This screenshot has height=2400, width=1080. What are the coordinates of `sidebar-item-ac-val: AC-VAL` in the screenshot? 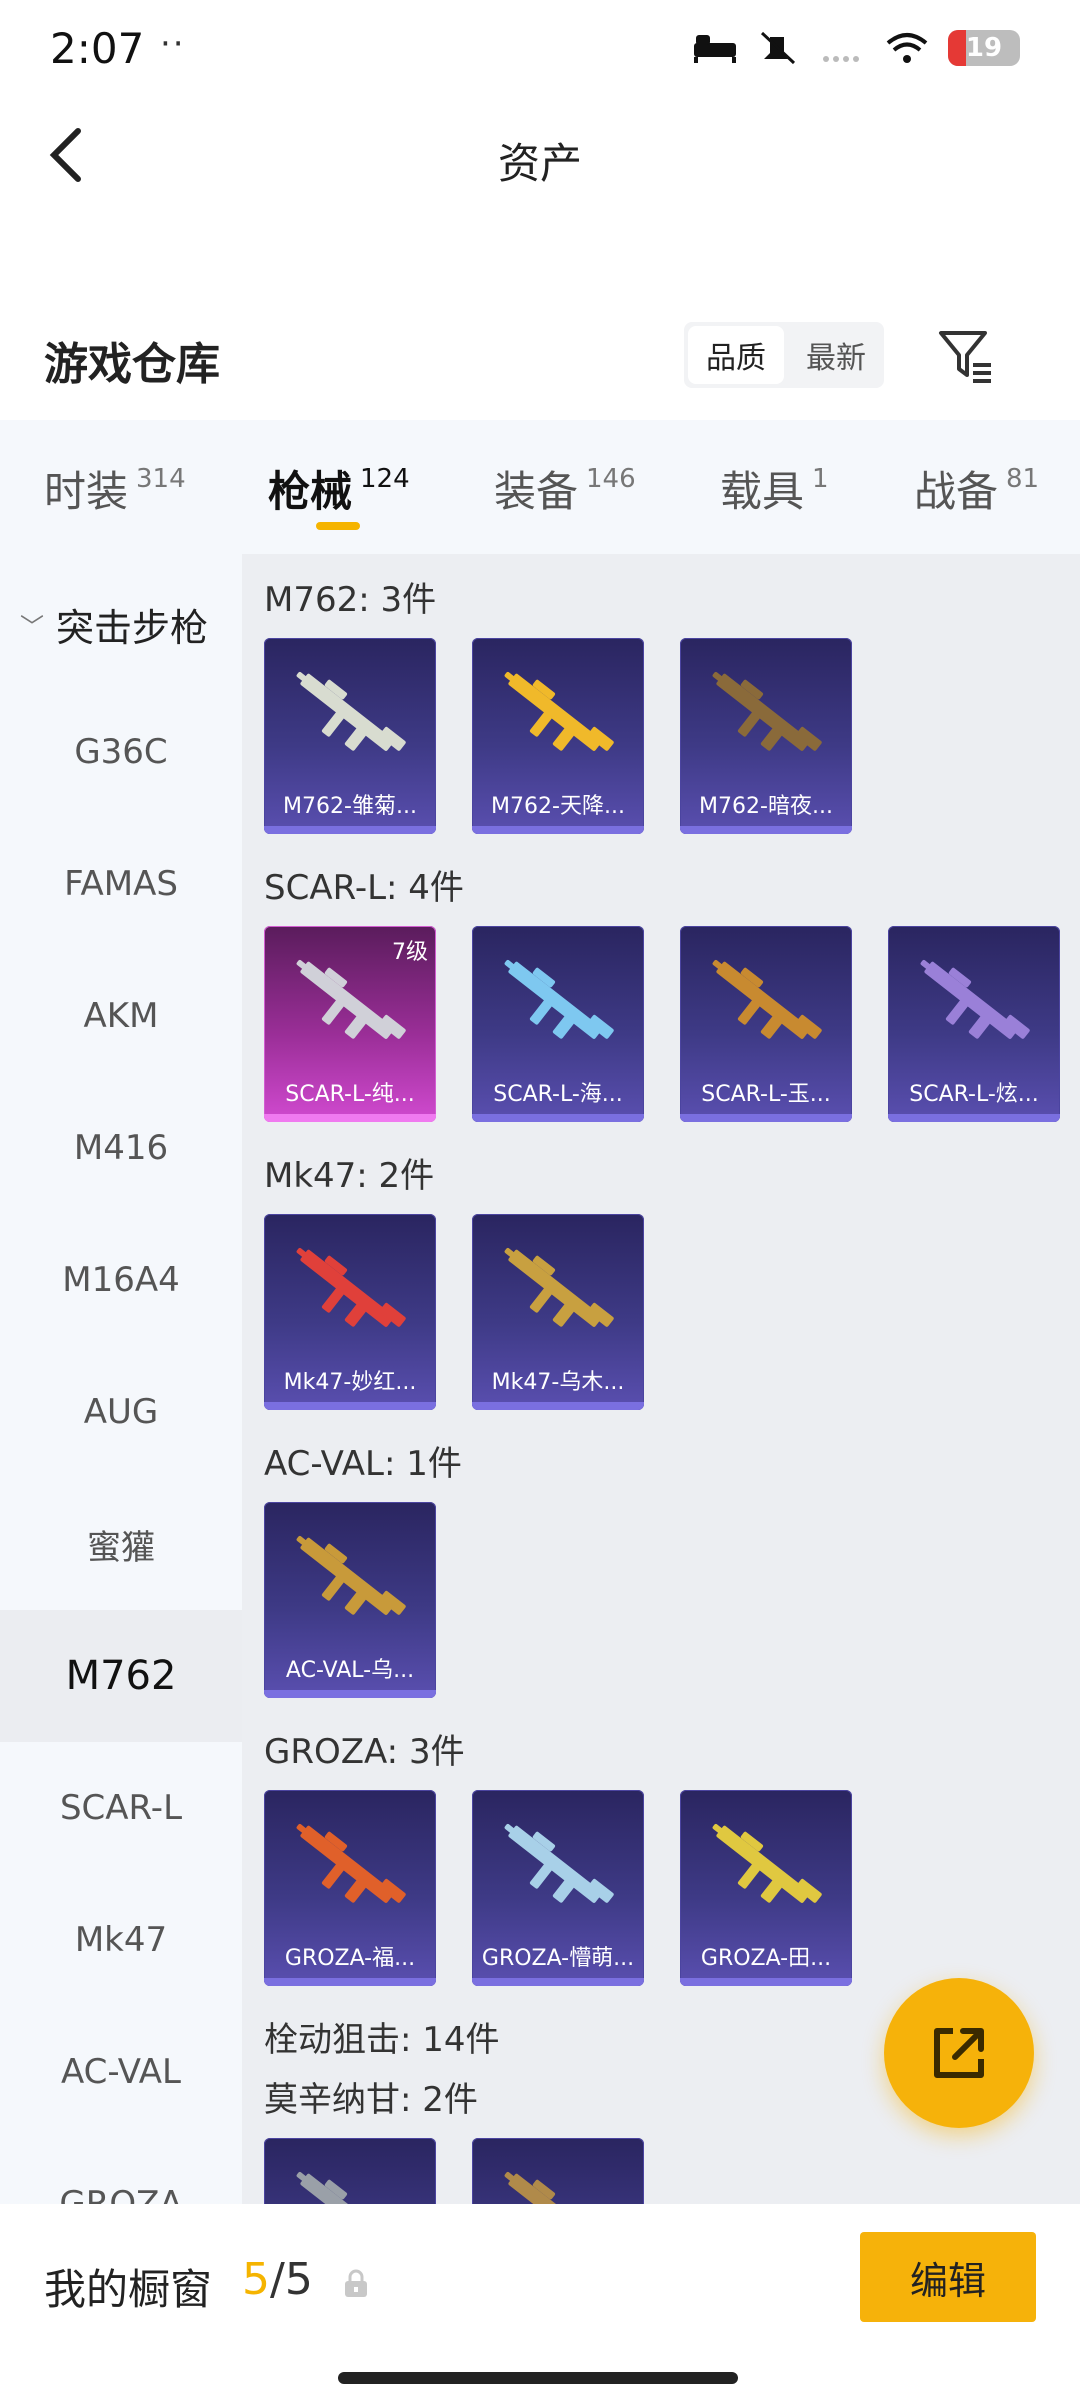 It's located at (121, 2072).